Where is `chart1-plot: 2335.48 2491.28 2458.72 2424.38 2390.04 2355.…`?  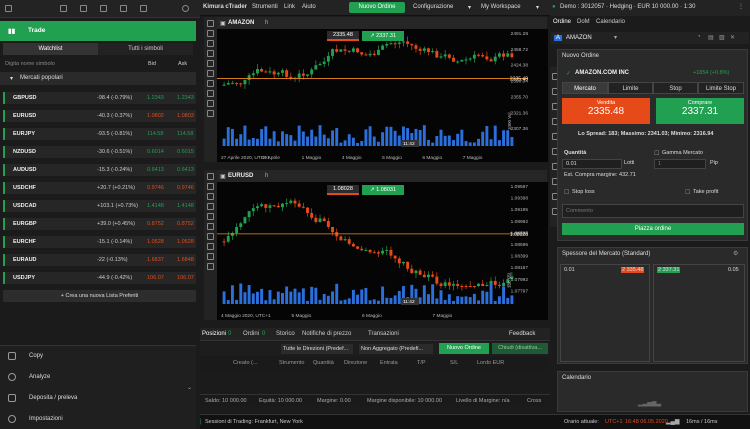
chart1-plot: 2335.48 2491.28 2458.72 2424.38 2390.04 2355.… is located at coordinates (373, 95).